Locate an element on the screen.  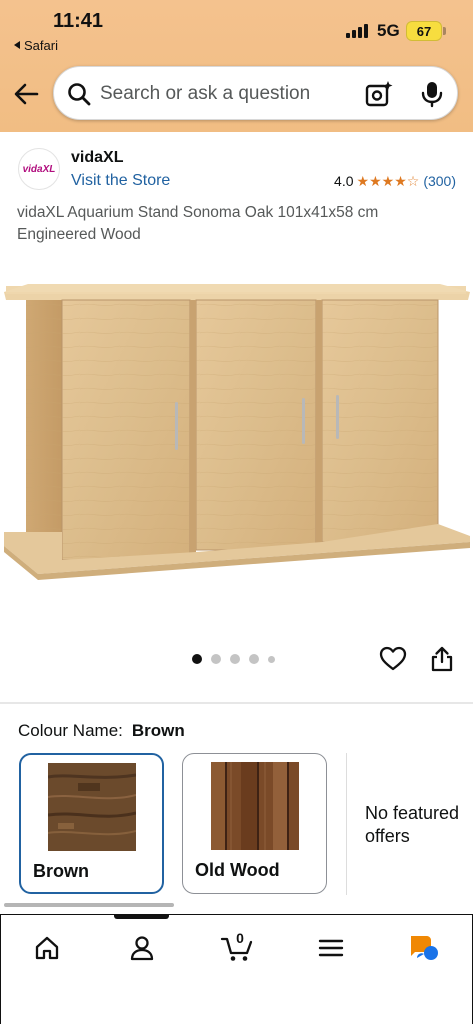
selected-colour-value: Brown is located at coordinates (158, 730).